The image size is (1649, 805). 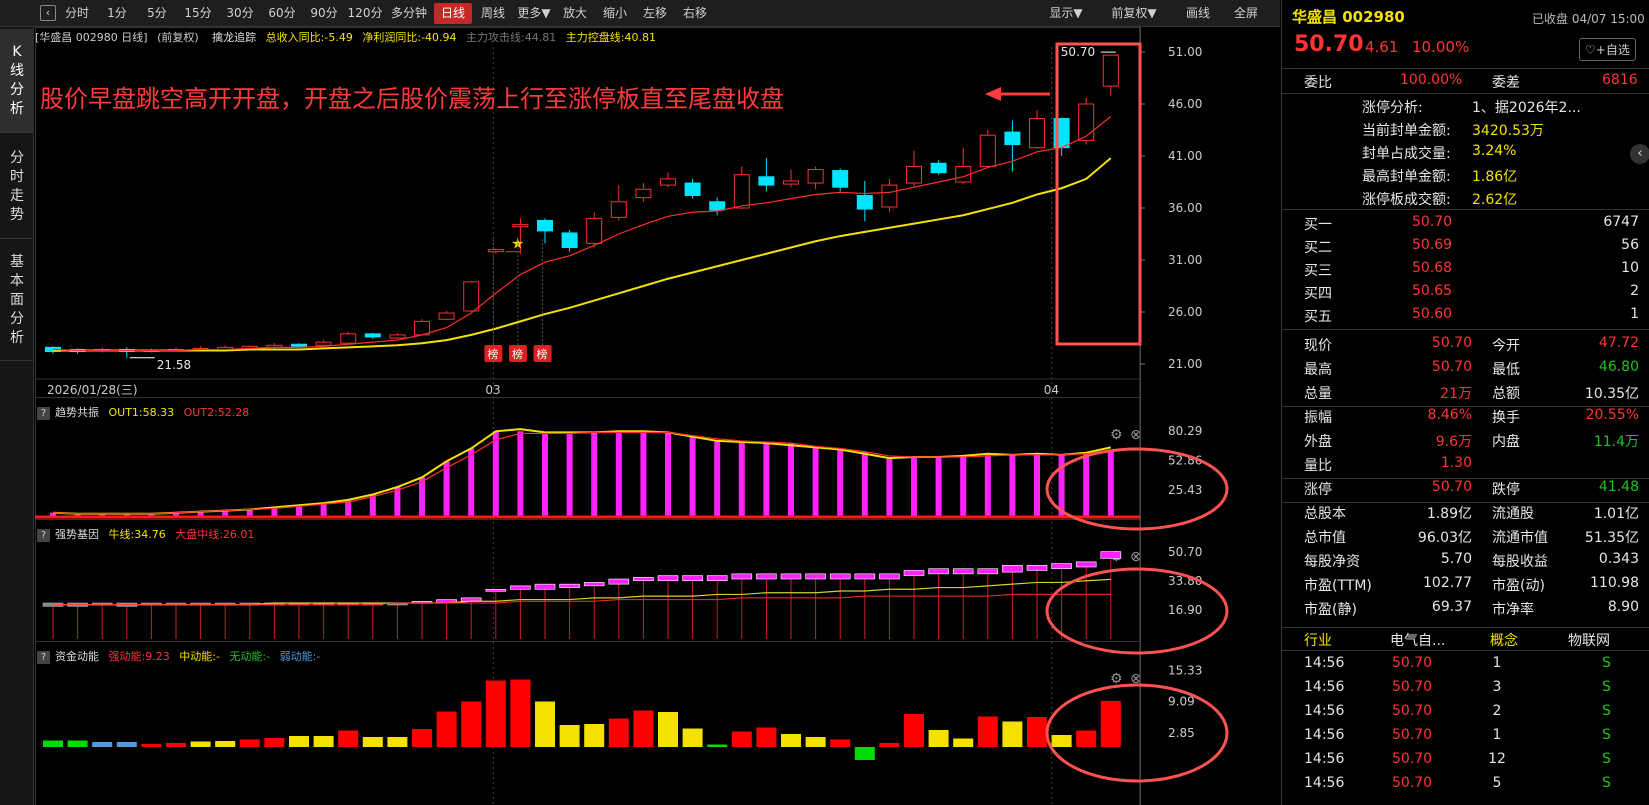 What do you see at coordinates (453, 13) in the screenshot?
I see `toolbar-item-9: 日线` at bounding box center [453, 13].